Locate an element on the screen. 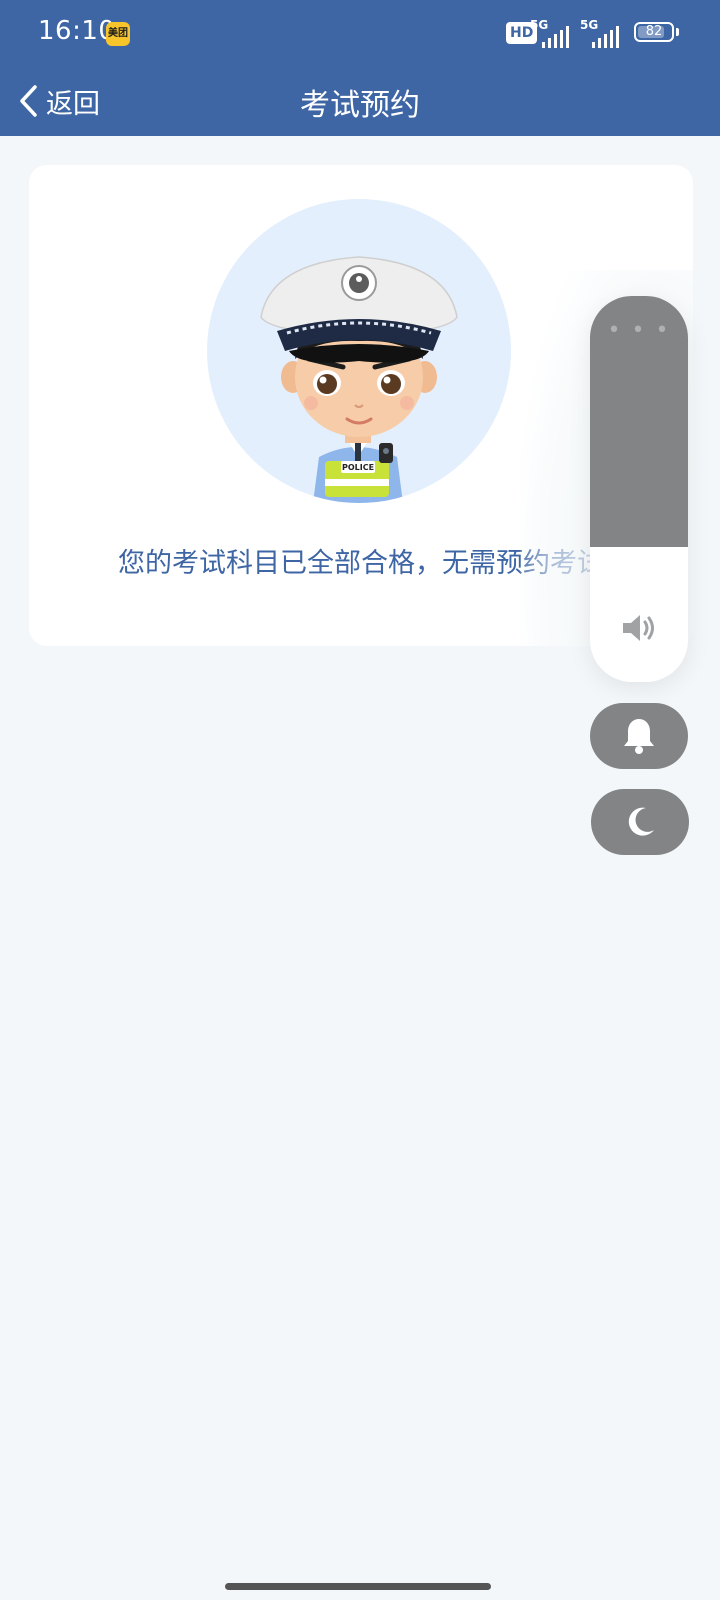  page-title: 考试预约 is located at coordinates (360, 105).